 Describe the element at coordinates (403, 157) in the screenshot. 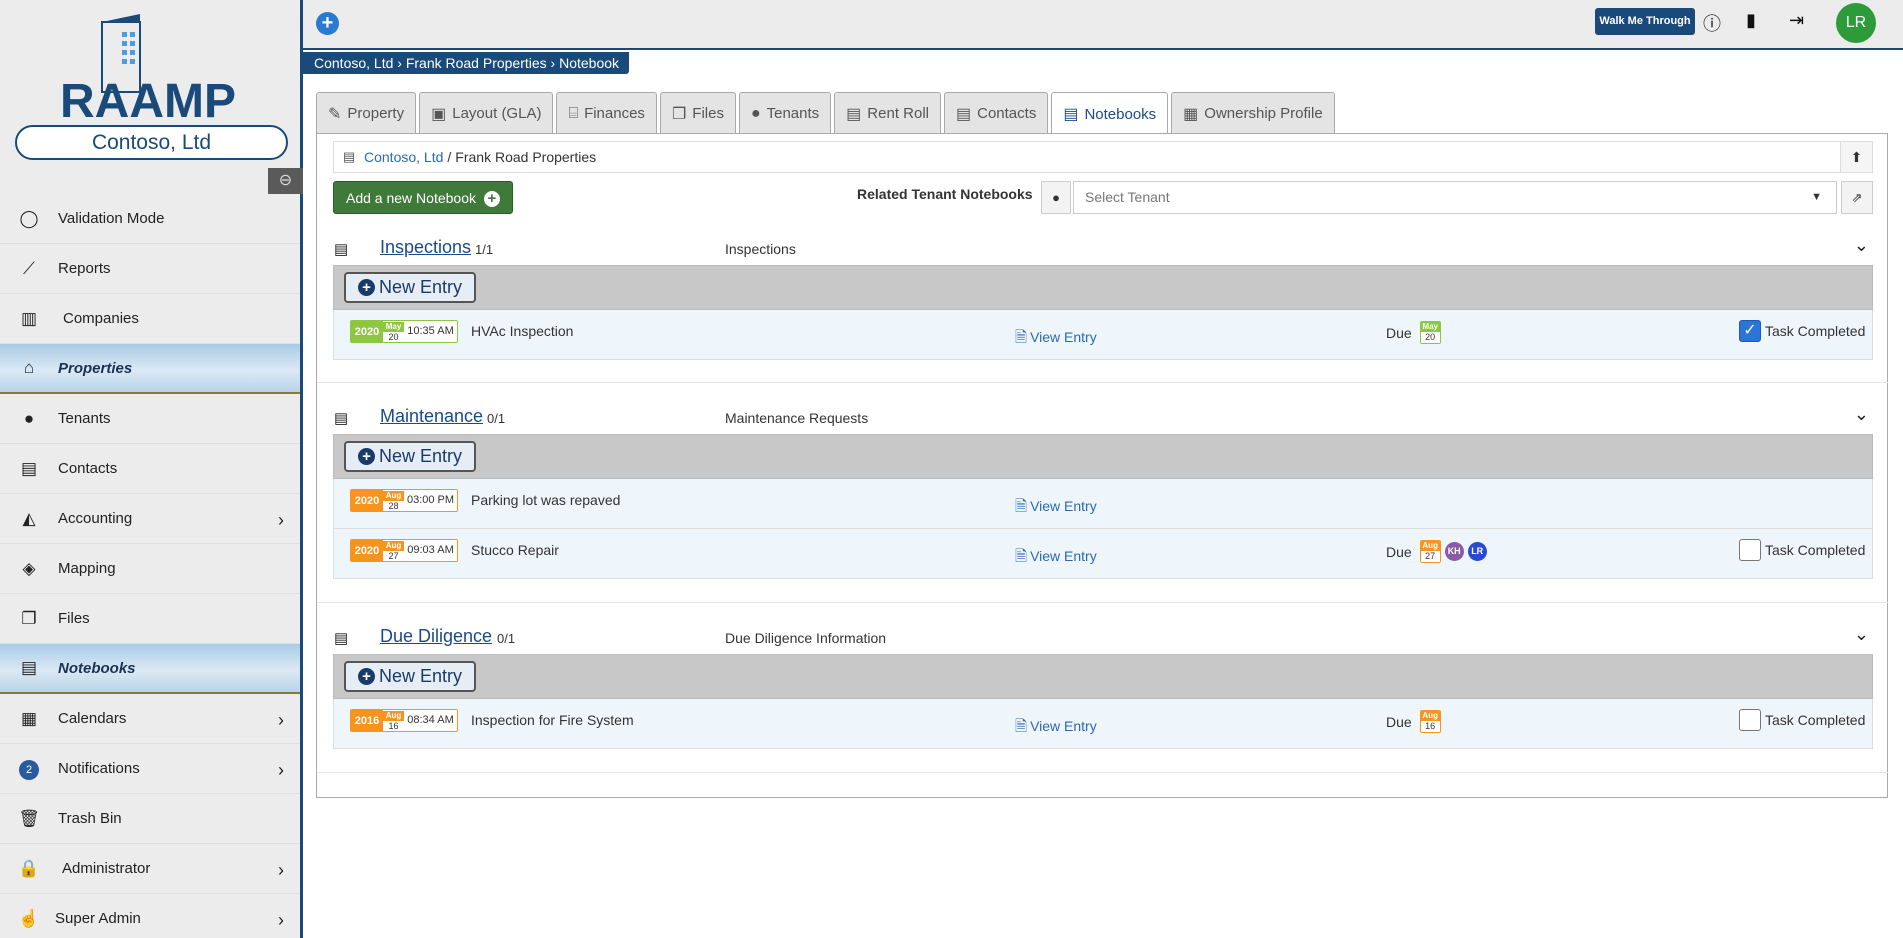

I see `path-link-company: Contoso, Ltd` at that location.